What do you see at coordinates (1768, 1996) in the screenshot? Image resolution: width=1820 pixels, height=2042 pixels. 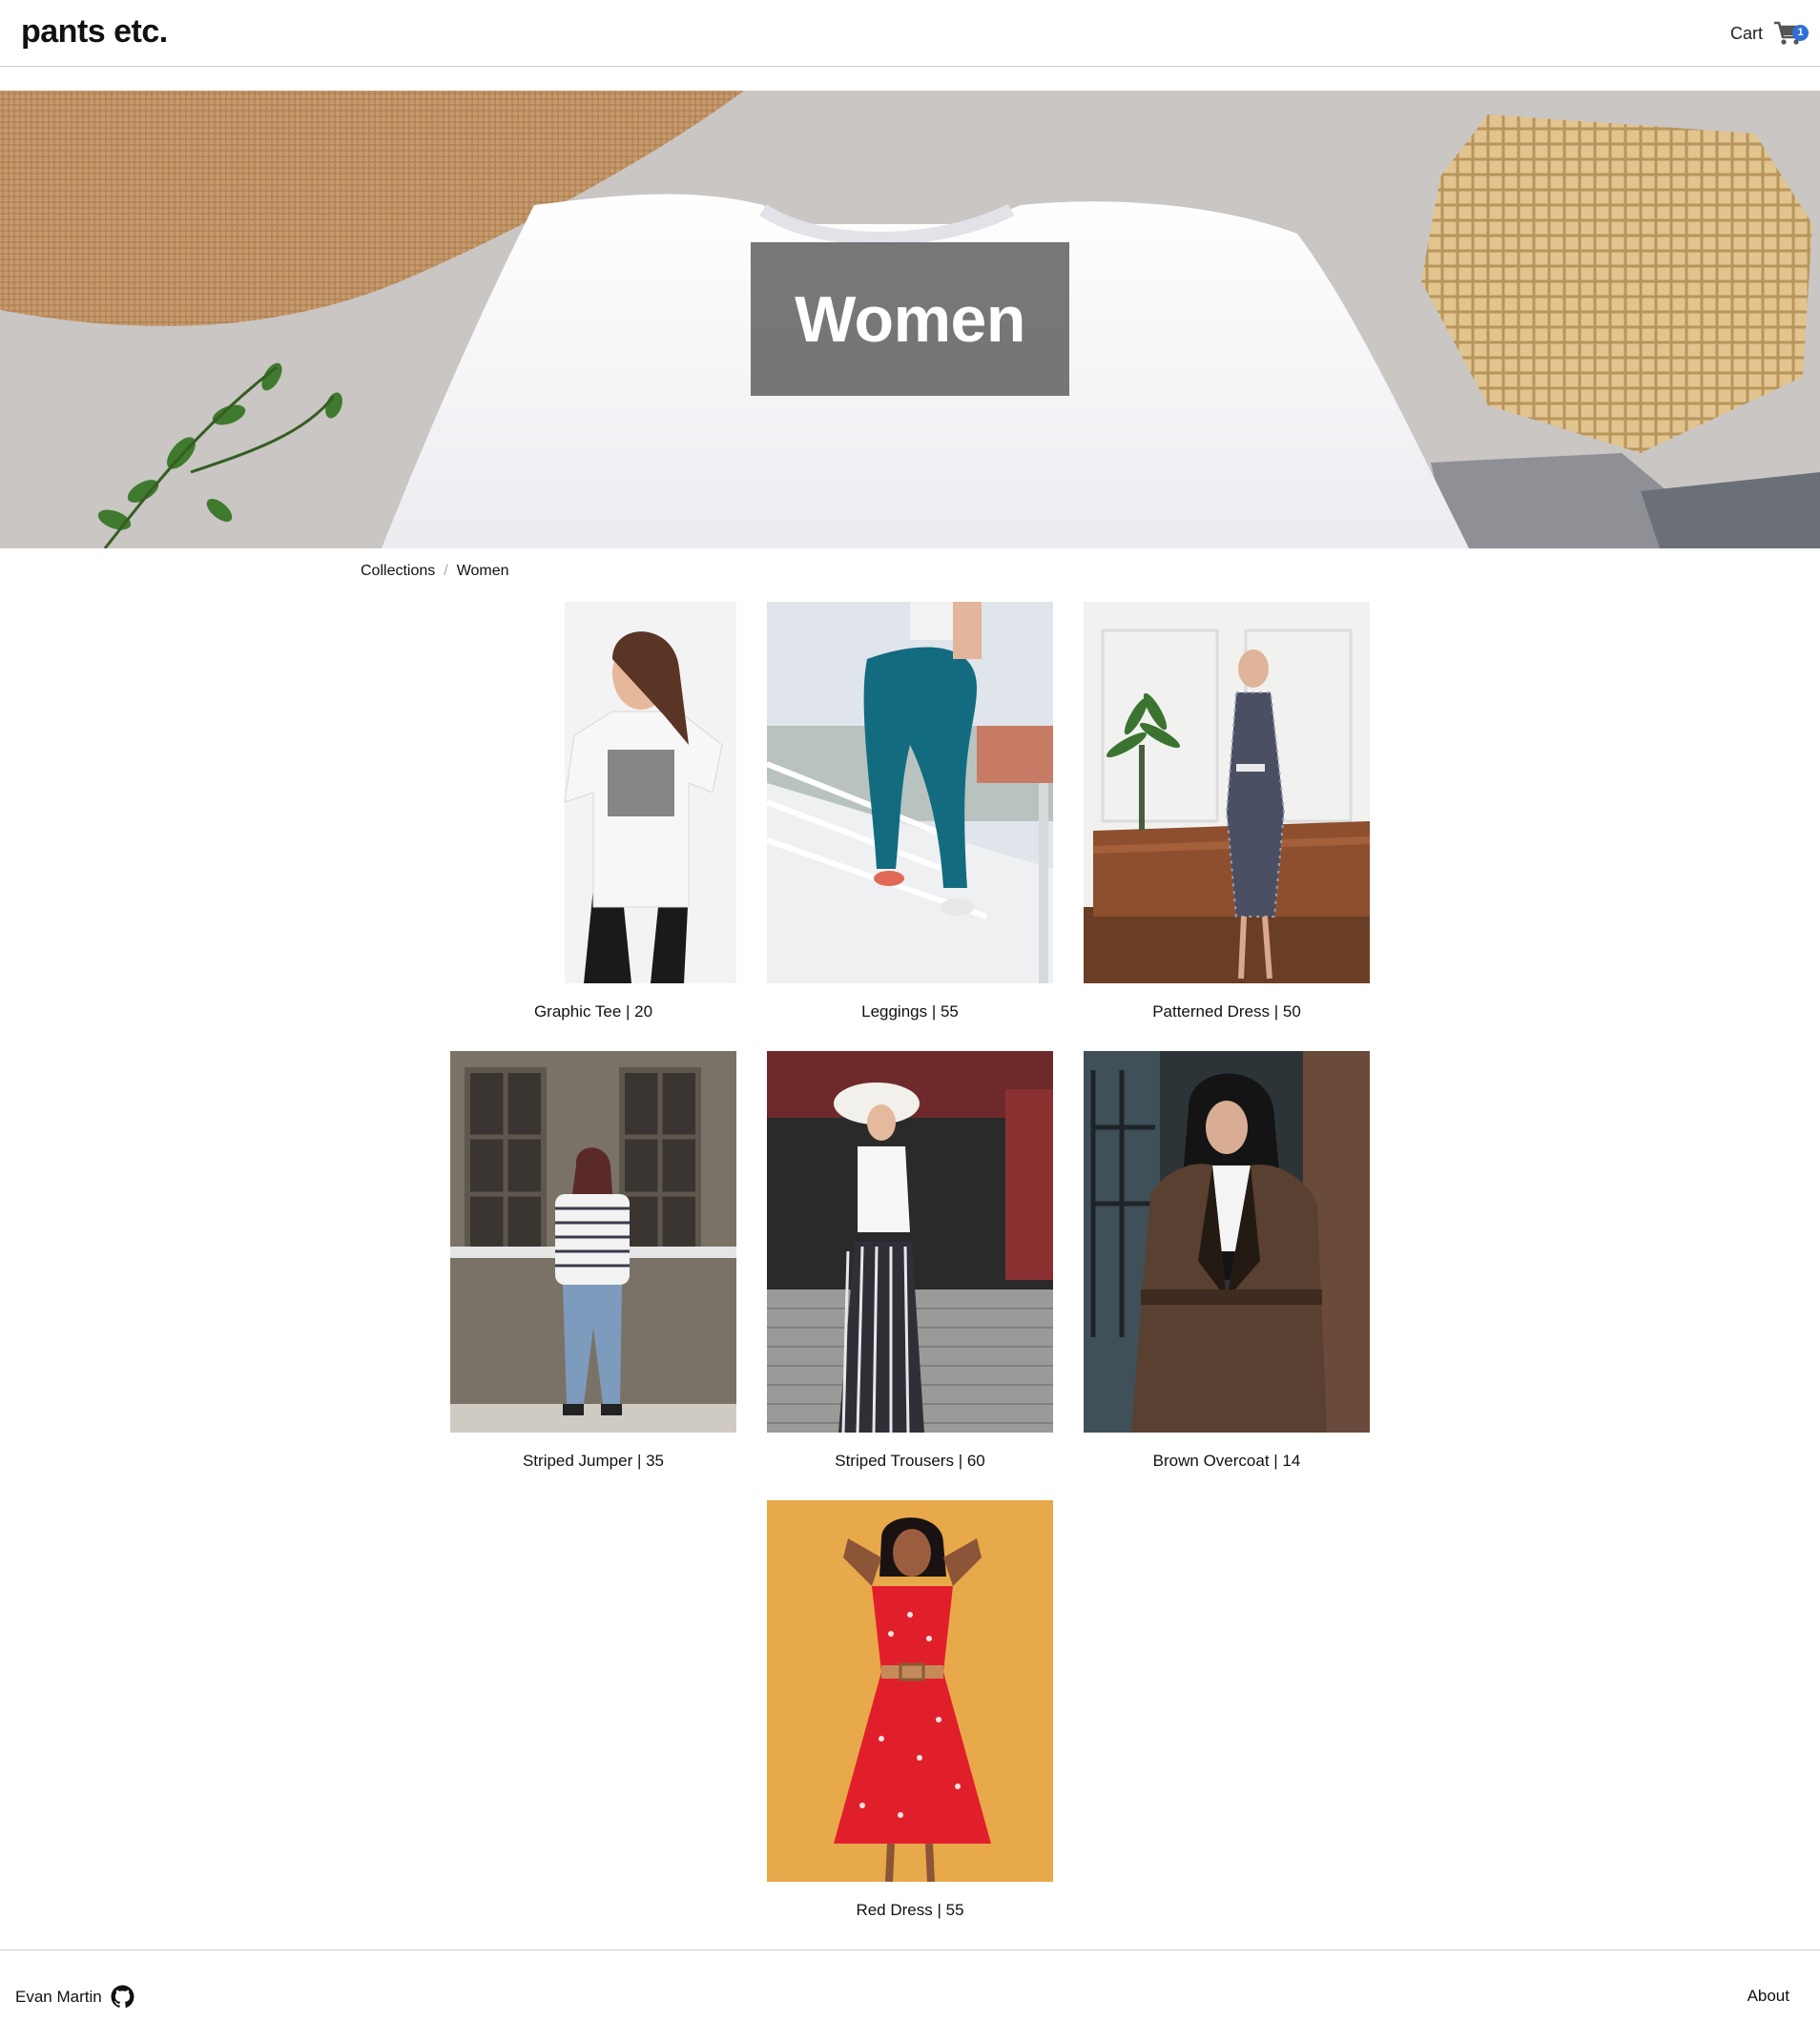 I see `about-link: About` at bounding box center [1768, 1996].